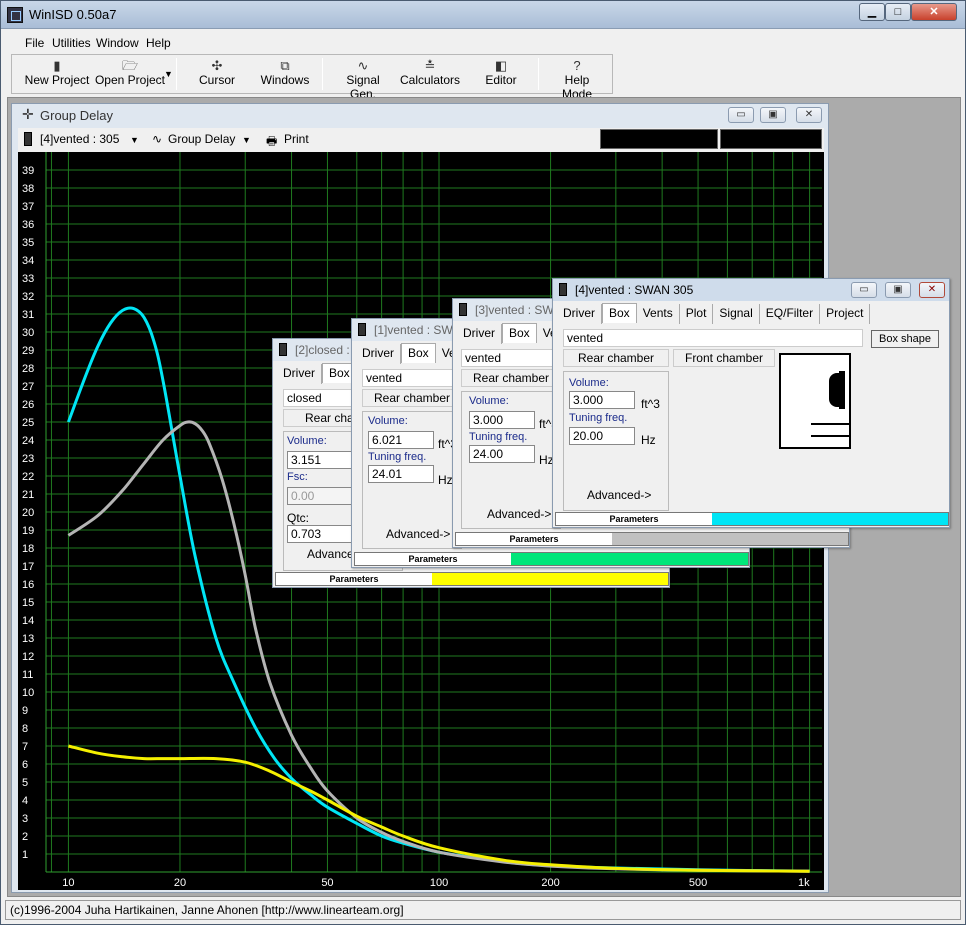  Describe the element at coordinates (168, 74) in the screenshot. I see `open-project-dropdown-icon: ▼` at that location.